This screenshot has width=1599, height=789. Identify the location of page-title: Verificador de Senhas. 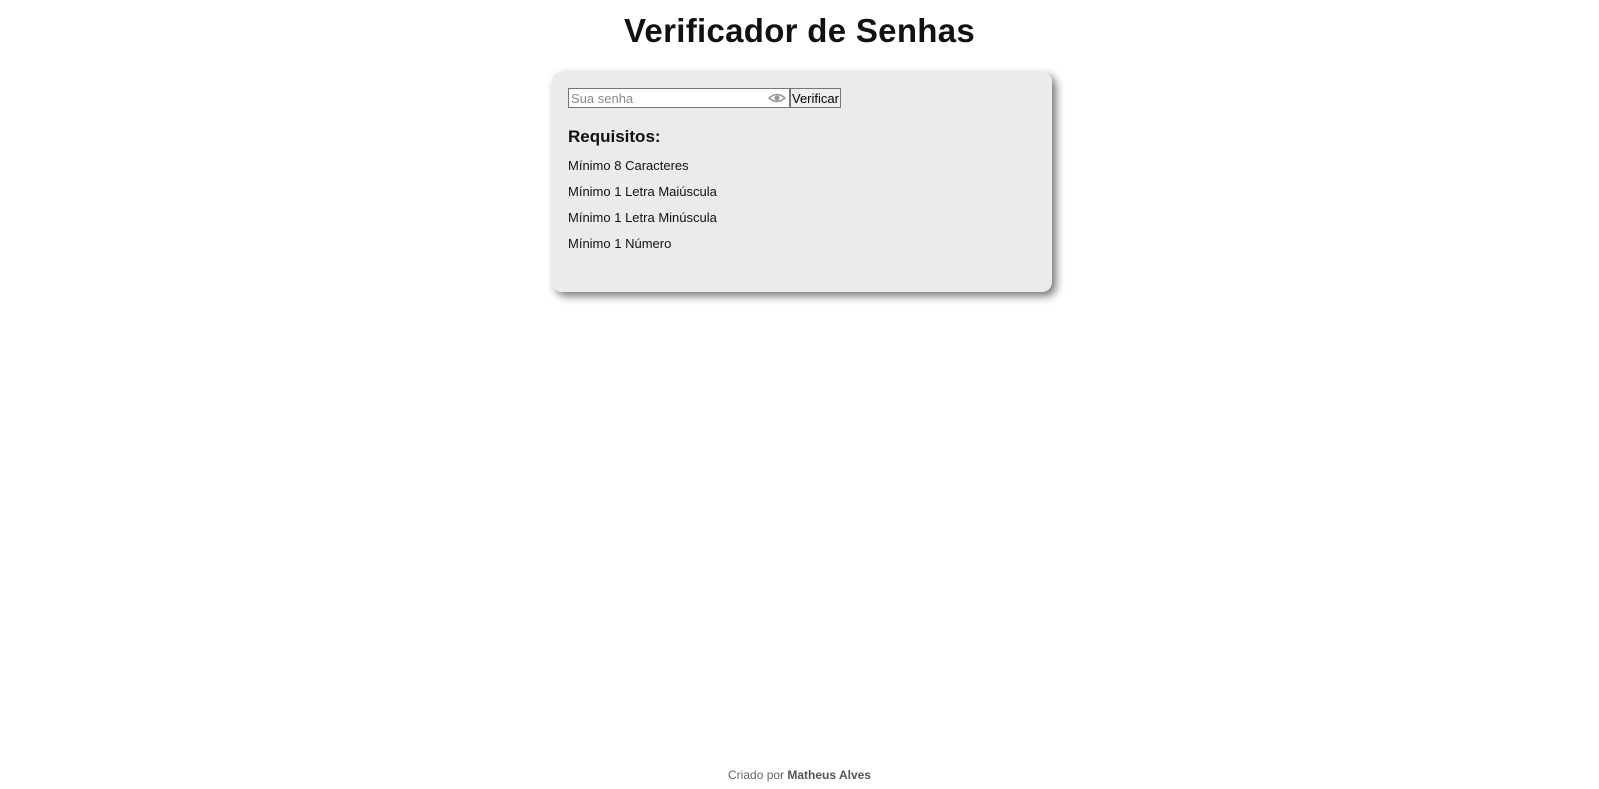
(799, 30).